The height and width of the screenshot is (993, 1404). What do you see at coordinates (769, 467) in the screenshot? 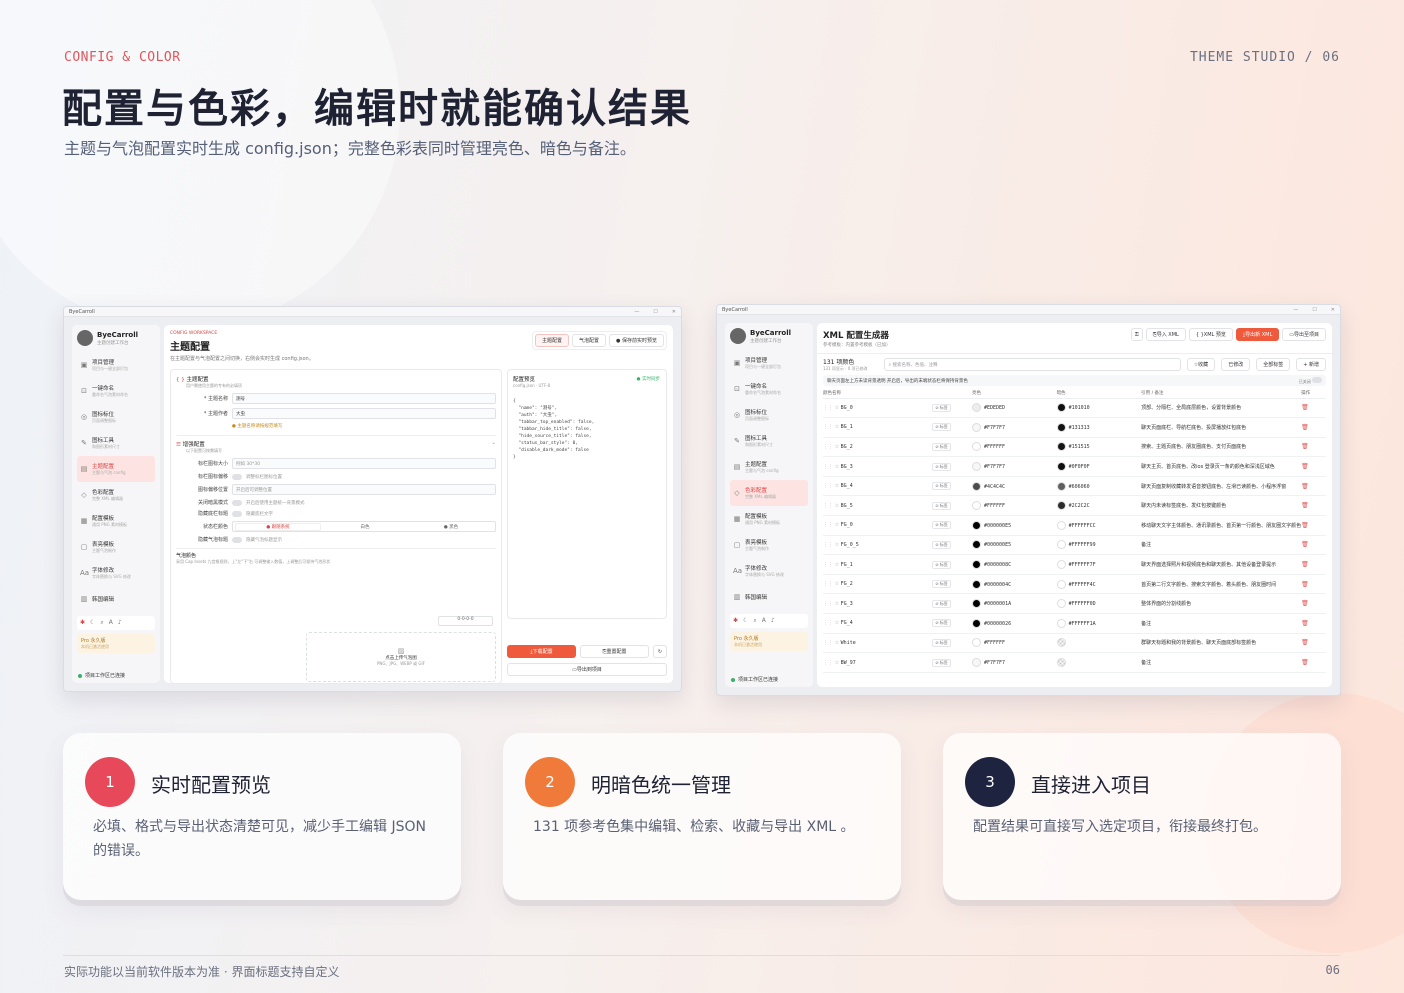
I see `sidebar-item: ▤ 主题配置 主题与气泡 config` at bounding box center [769, 467].